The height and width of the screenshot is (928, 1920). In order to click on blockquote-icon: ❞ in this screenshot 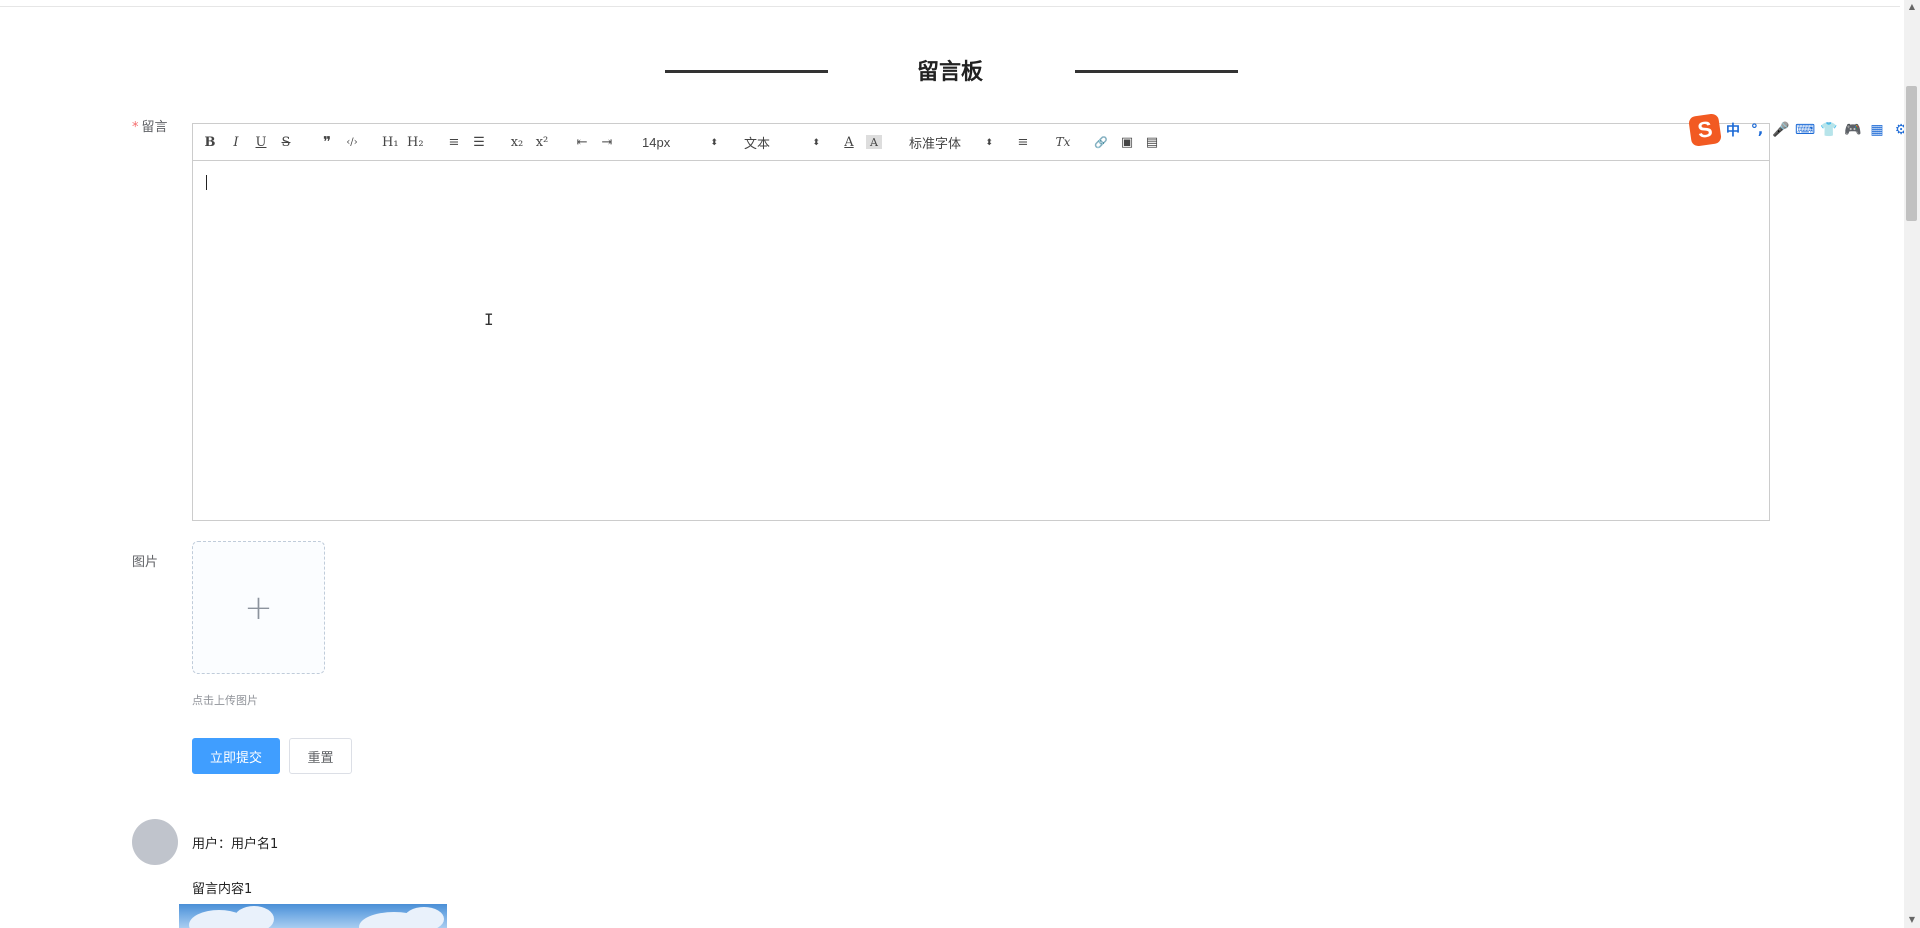, I will do `click(327, 142)`.